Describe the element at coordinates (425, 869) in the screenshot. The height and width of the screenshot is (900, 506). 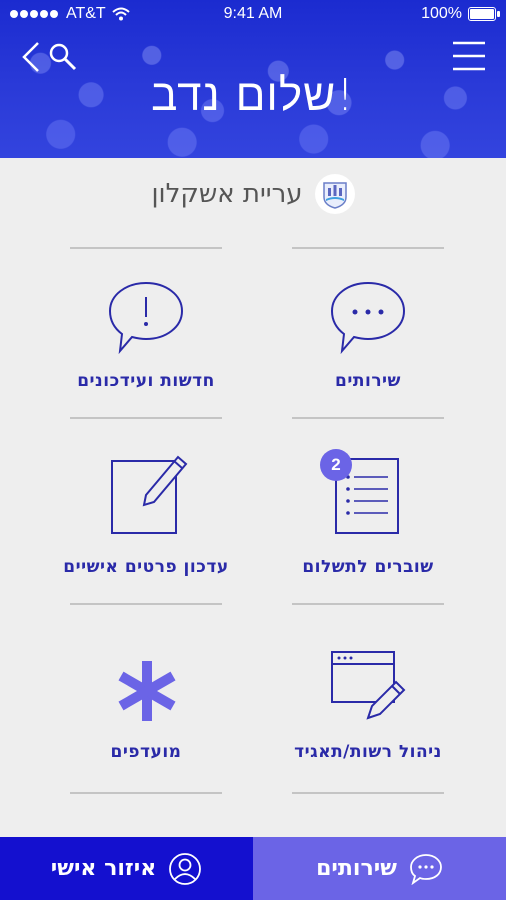
I see `chat-icon` at that location.